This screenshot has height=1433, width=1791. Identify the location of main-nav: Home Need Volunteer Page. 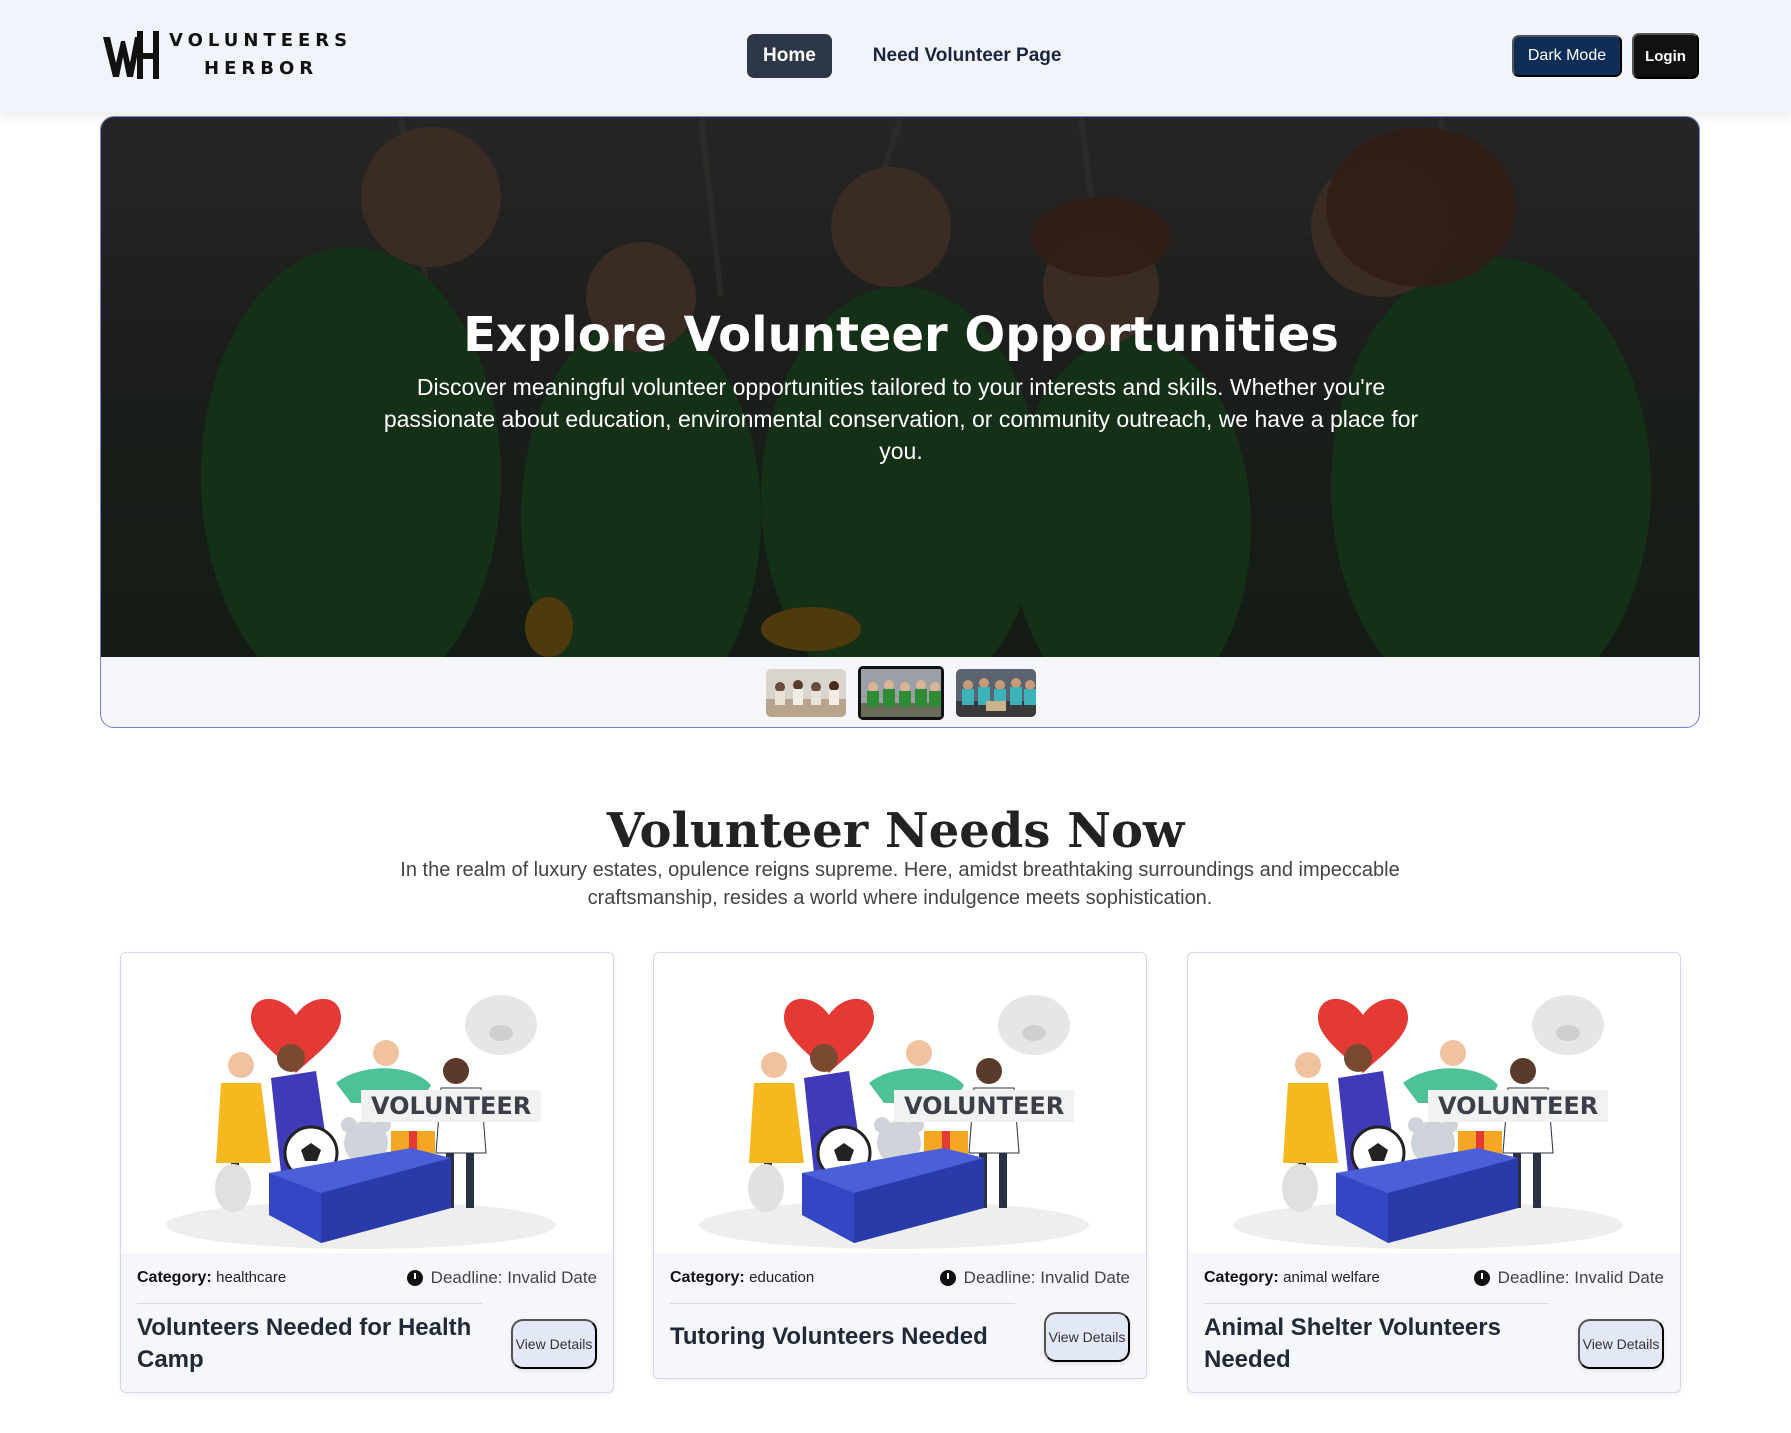
(904, 56).